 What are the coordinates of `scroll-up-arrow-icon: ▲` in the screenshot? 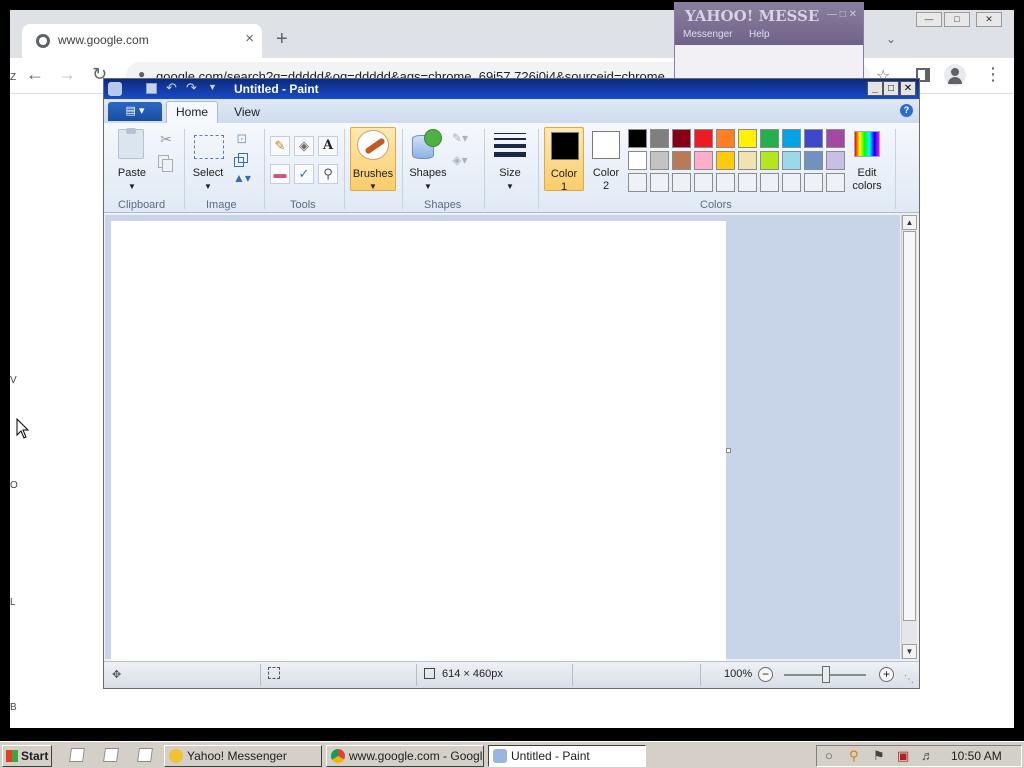 It's located at (909, 222).